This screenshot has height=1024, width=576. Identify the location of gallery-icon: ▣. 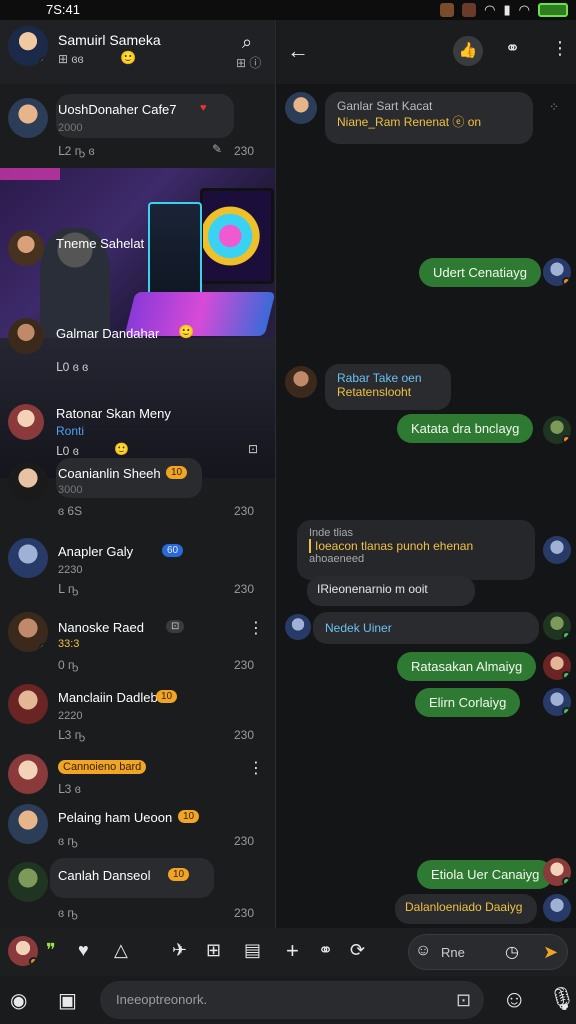
(67, 1000).